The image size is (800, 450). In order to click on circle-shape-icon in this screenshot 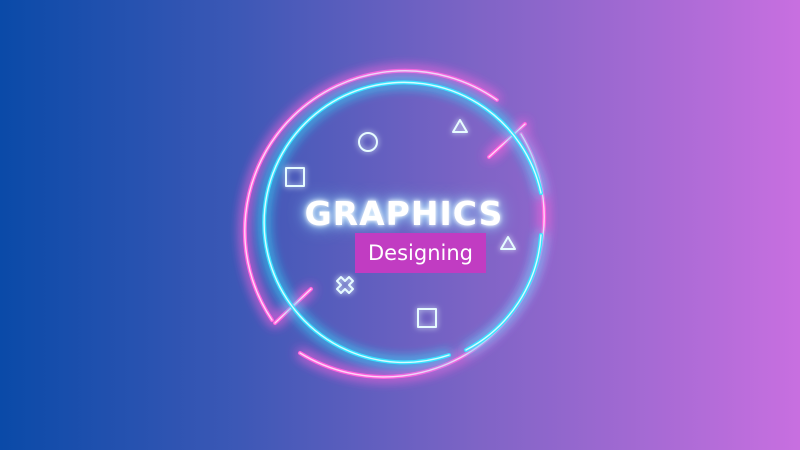, I will do `click(368, 142)`.